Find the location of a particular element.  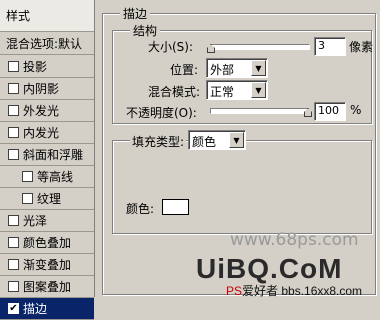

blend-mode-label: 混合模式: is located at coordinates (174, 92).